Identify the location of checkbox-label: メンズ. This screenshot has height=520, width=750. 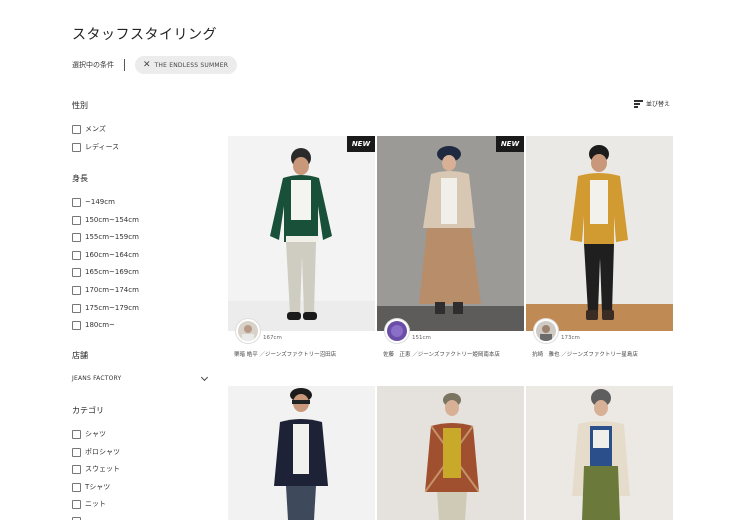
(95, 129).